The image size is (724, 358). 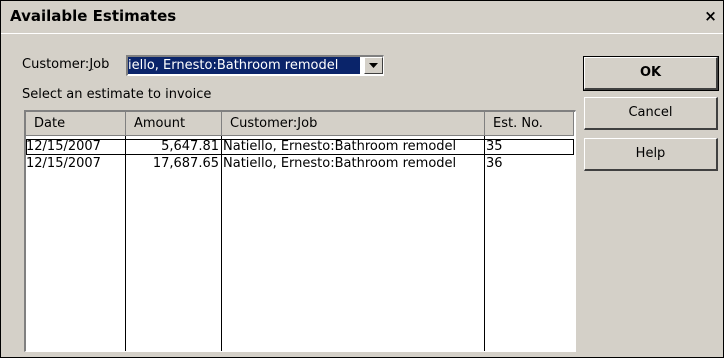 I want to click on close-icon: ×, so click(x=710, y=16).